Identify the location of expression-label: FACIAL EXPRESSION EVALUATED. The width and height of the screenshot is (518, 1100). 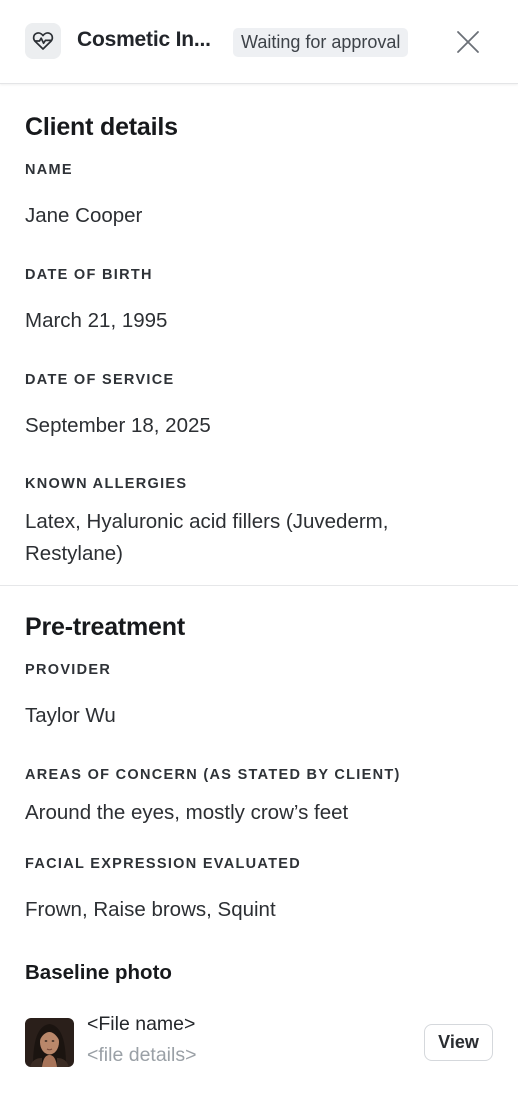
(163, 864).